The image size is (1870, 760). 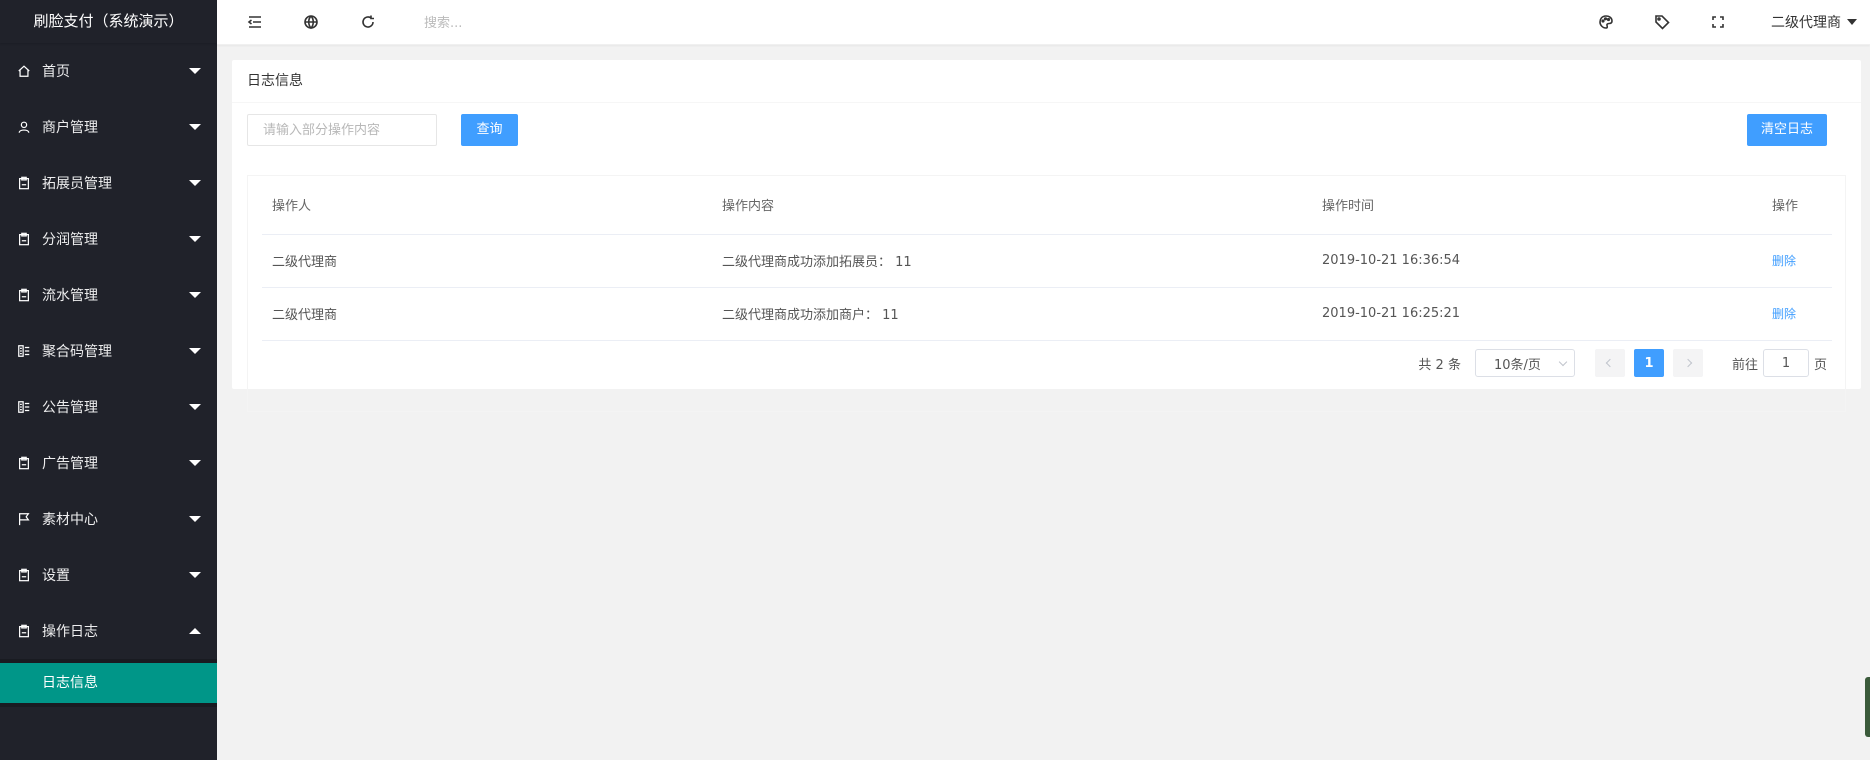 I want to click on sidebar-item-qrcodes: 聚合码管理, so click(x=108, y=351).